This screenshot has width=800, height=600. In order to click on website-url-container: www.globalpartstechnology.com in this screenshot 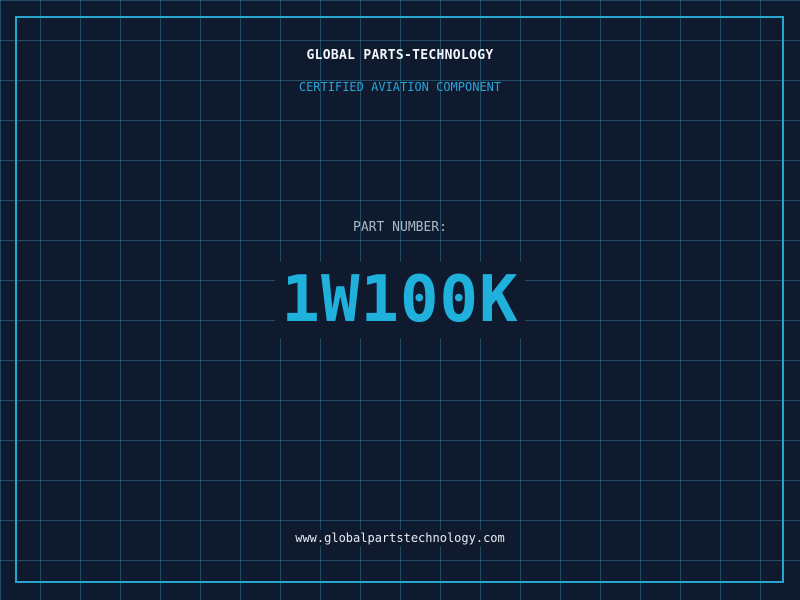, I will do `click(400, 538)`.